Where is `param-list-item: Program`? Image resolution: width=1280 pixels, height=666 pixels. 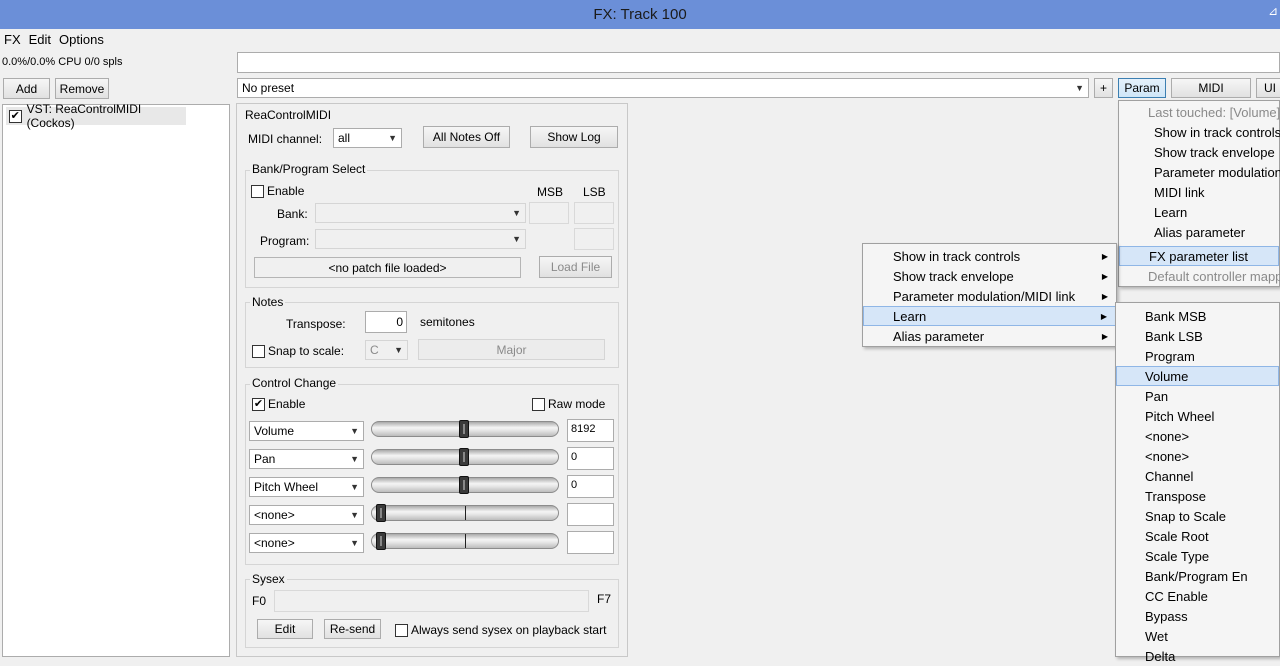 param-list-item: Program is located at coordinates (1197, 356).